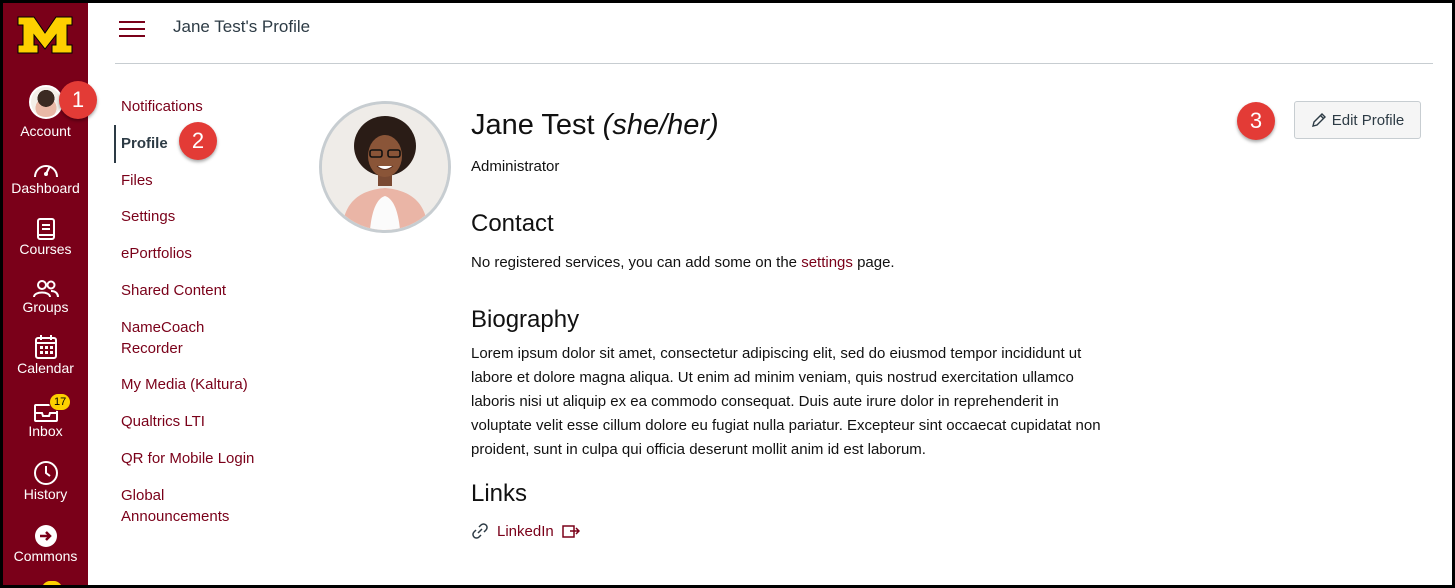 The width and height of the screenshot is (1455, 588). What do you see at coordinates (876, 262) in the screenshot?
I see `contact-text-after: page.` at bounding box center [876, 262].